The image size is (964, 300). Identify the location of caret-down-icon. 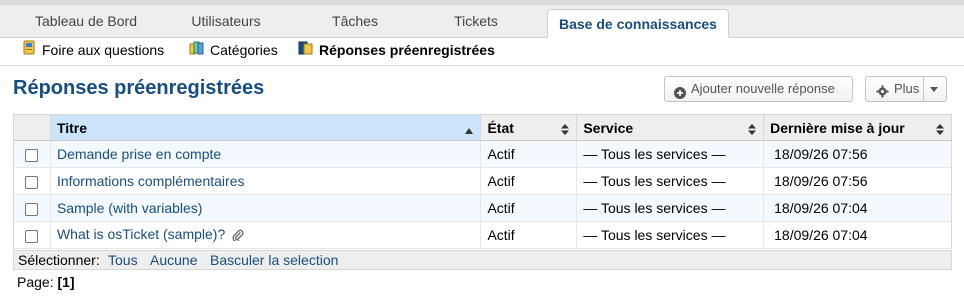
(934, 89).